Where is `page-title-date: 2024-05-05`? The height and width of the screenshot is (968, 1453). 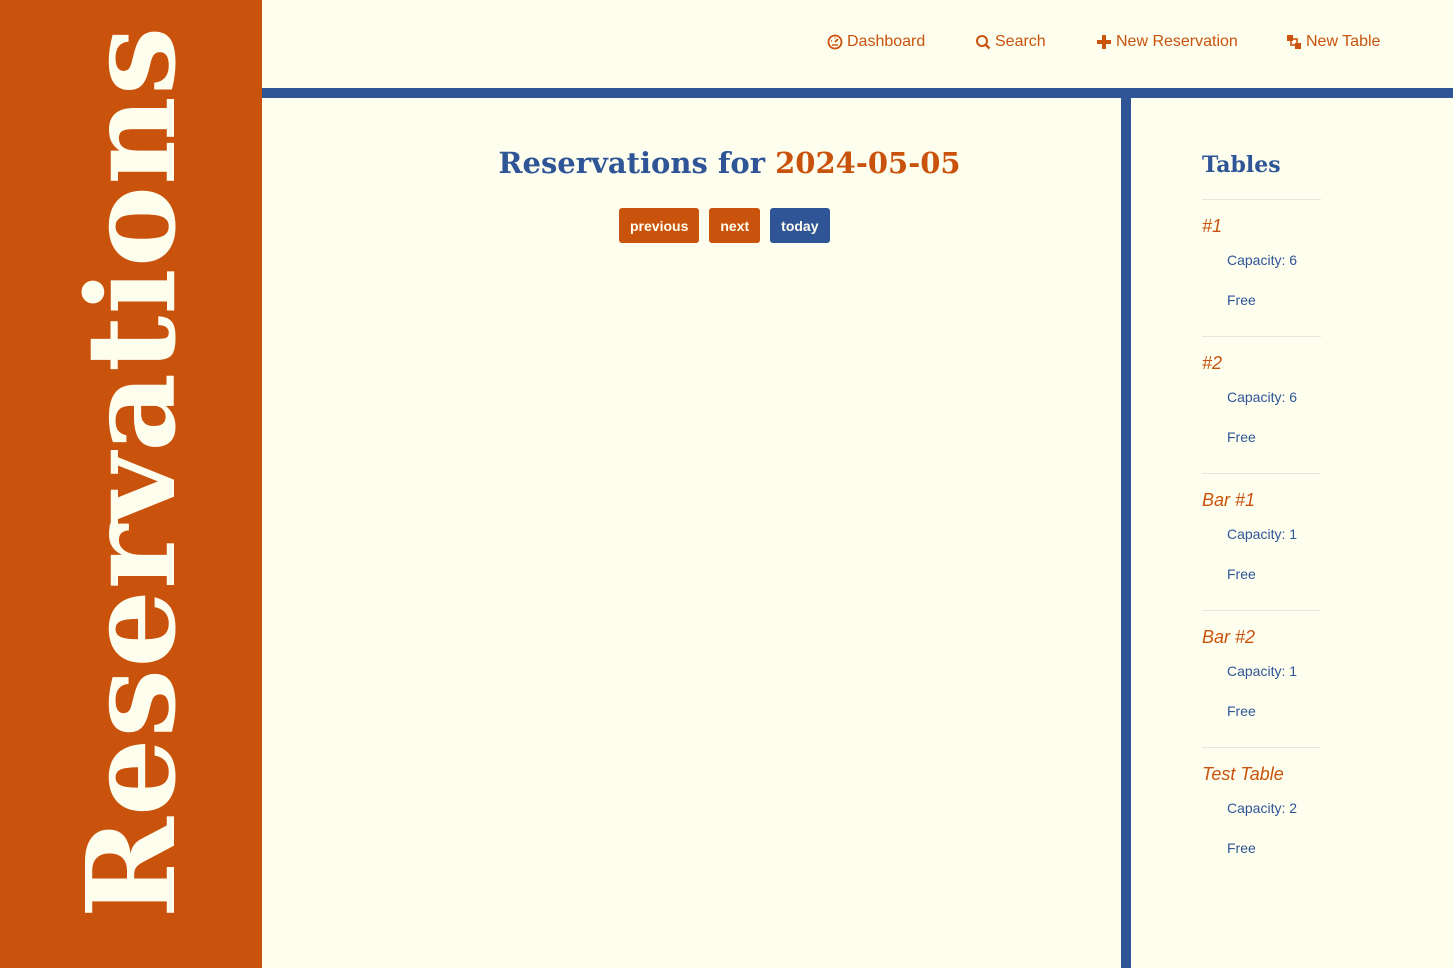 page-title-date: 2024-05-05 is located at coordinates (868, 163).